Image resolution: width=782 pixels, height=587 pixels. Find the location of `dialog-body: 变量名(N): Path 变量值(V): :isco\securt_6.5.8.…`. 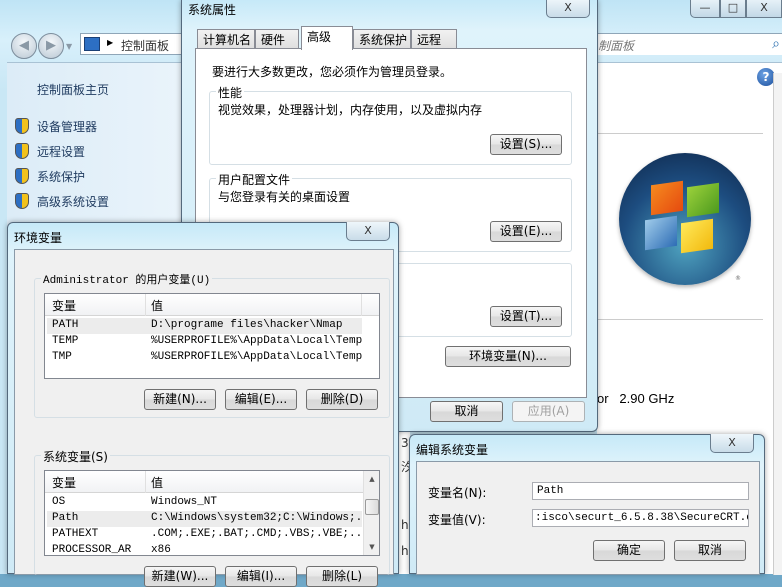

dialog-body: 变量名(N): Path 变量值(V): :isco\securt_6.5.8.… is located at coordinates (588, 518).